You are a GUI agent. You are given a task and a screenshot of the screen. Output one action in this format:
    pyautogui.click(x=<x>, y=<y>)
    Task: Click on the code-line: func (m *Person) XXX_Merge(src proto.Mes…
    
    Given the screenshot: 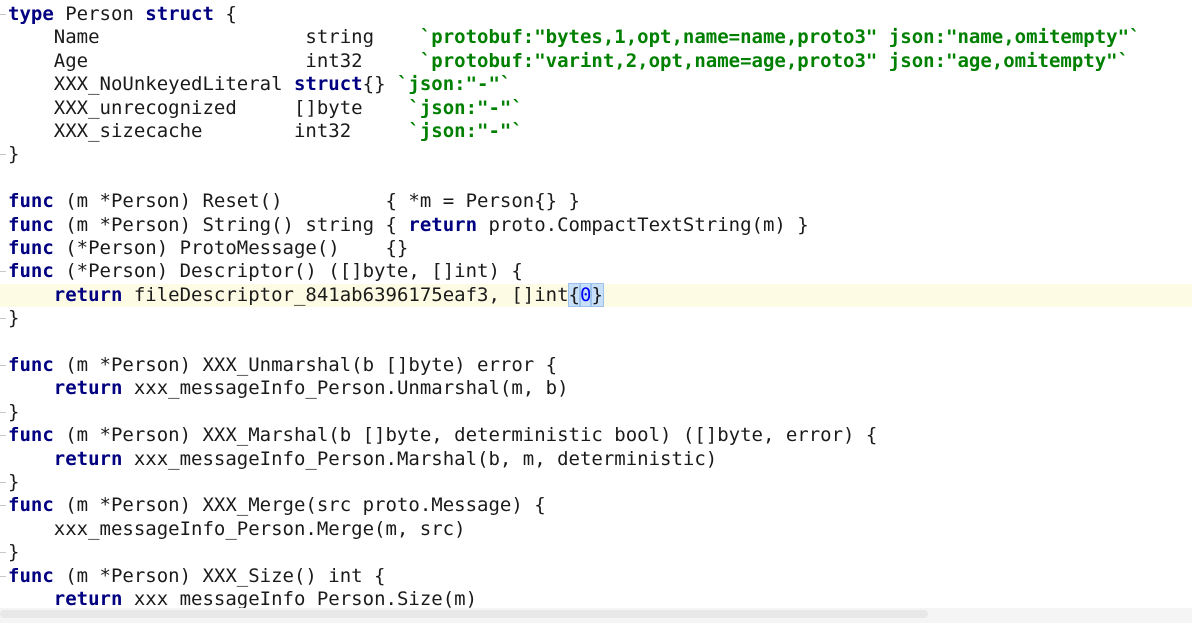 What is the action you would take?
    pyautogui.click(x=596, y=505)
    